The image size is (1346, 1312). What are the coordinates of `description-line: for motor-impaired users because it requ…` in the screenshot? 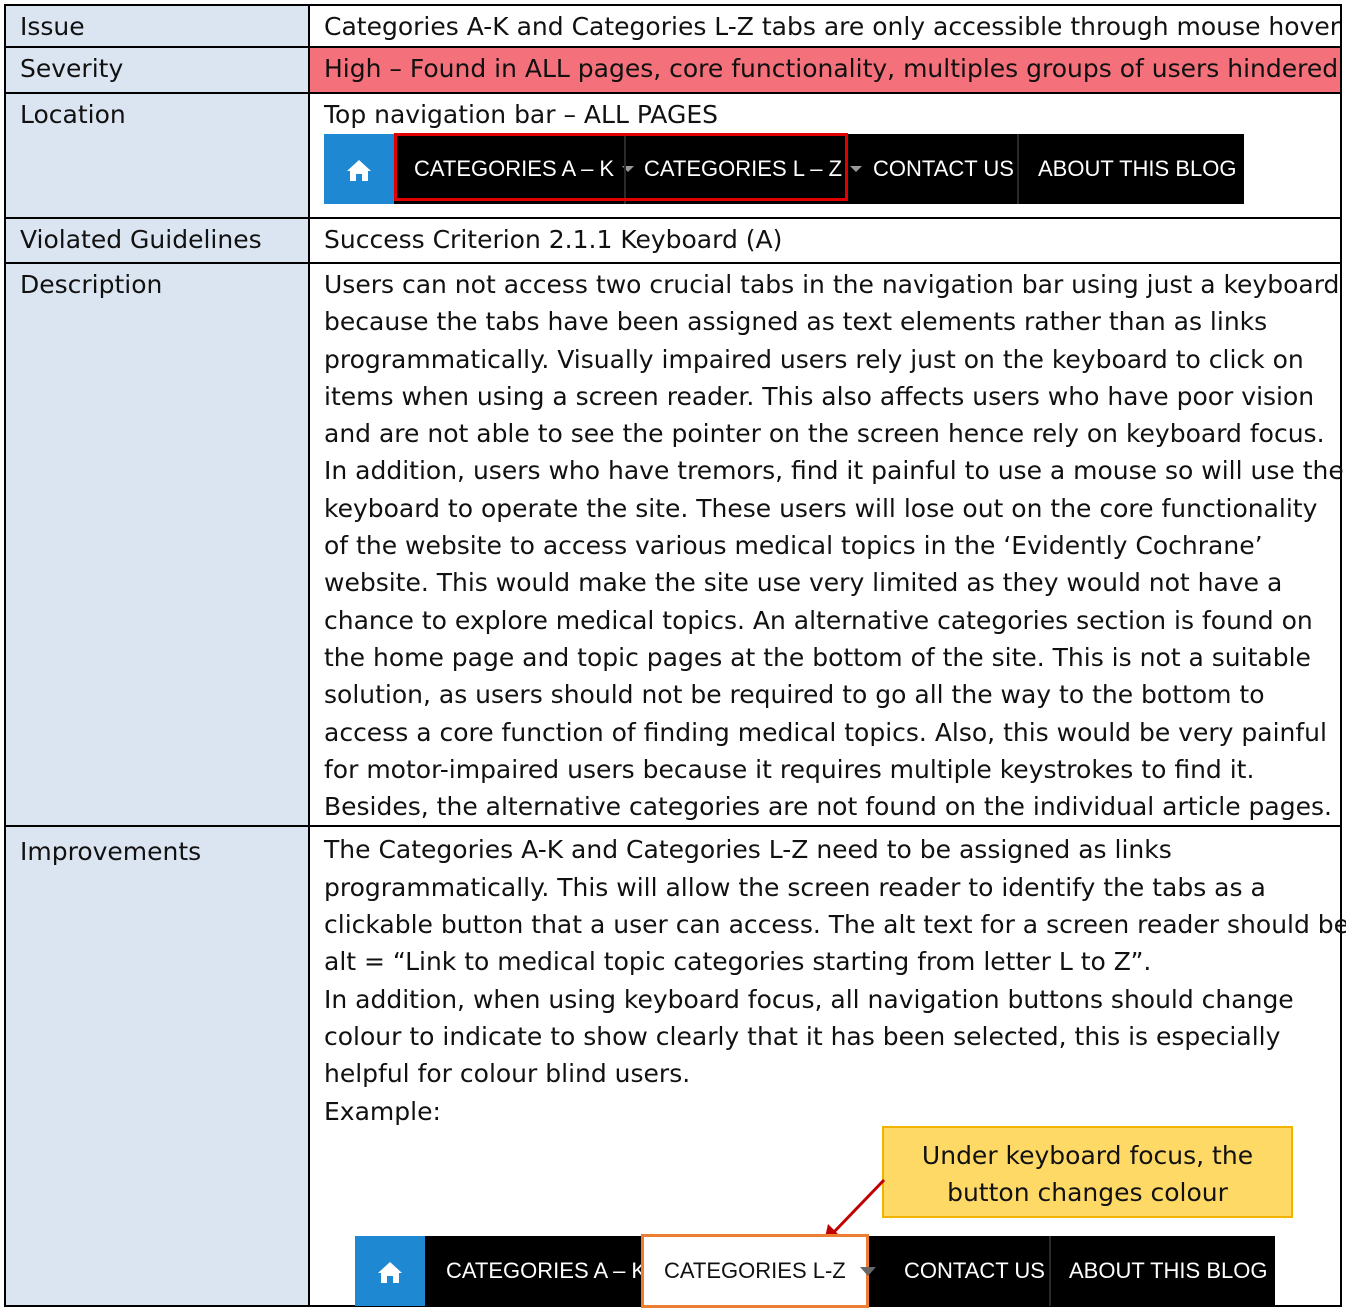 It's located at (789, 769).